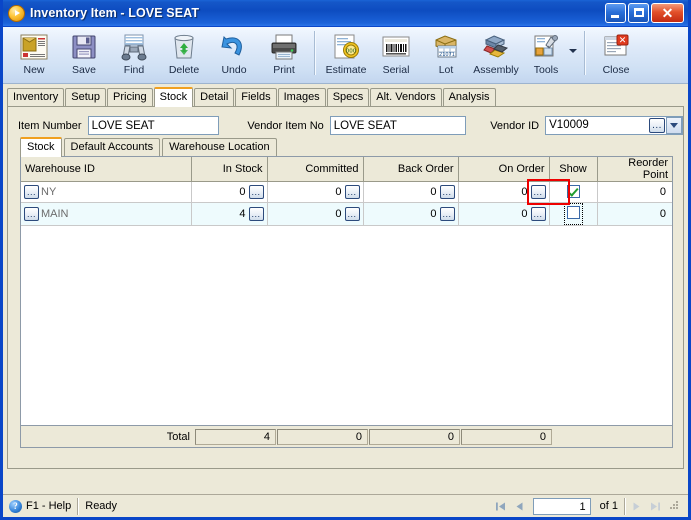 The width and height of the screenshot is (691, 520). I want to click on binoculars-icon, so click(134, 46).